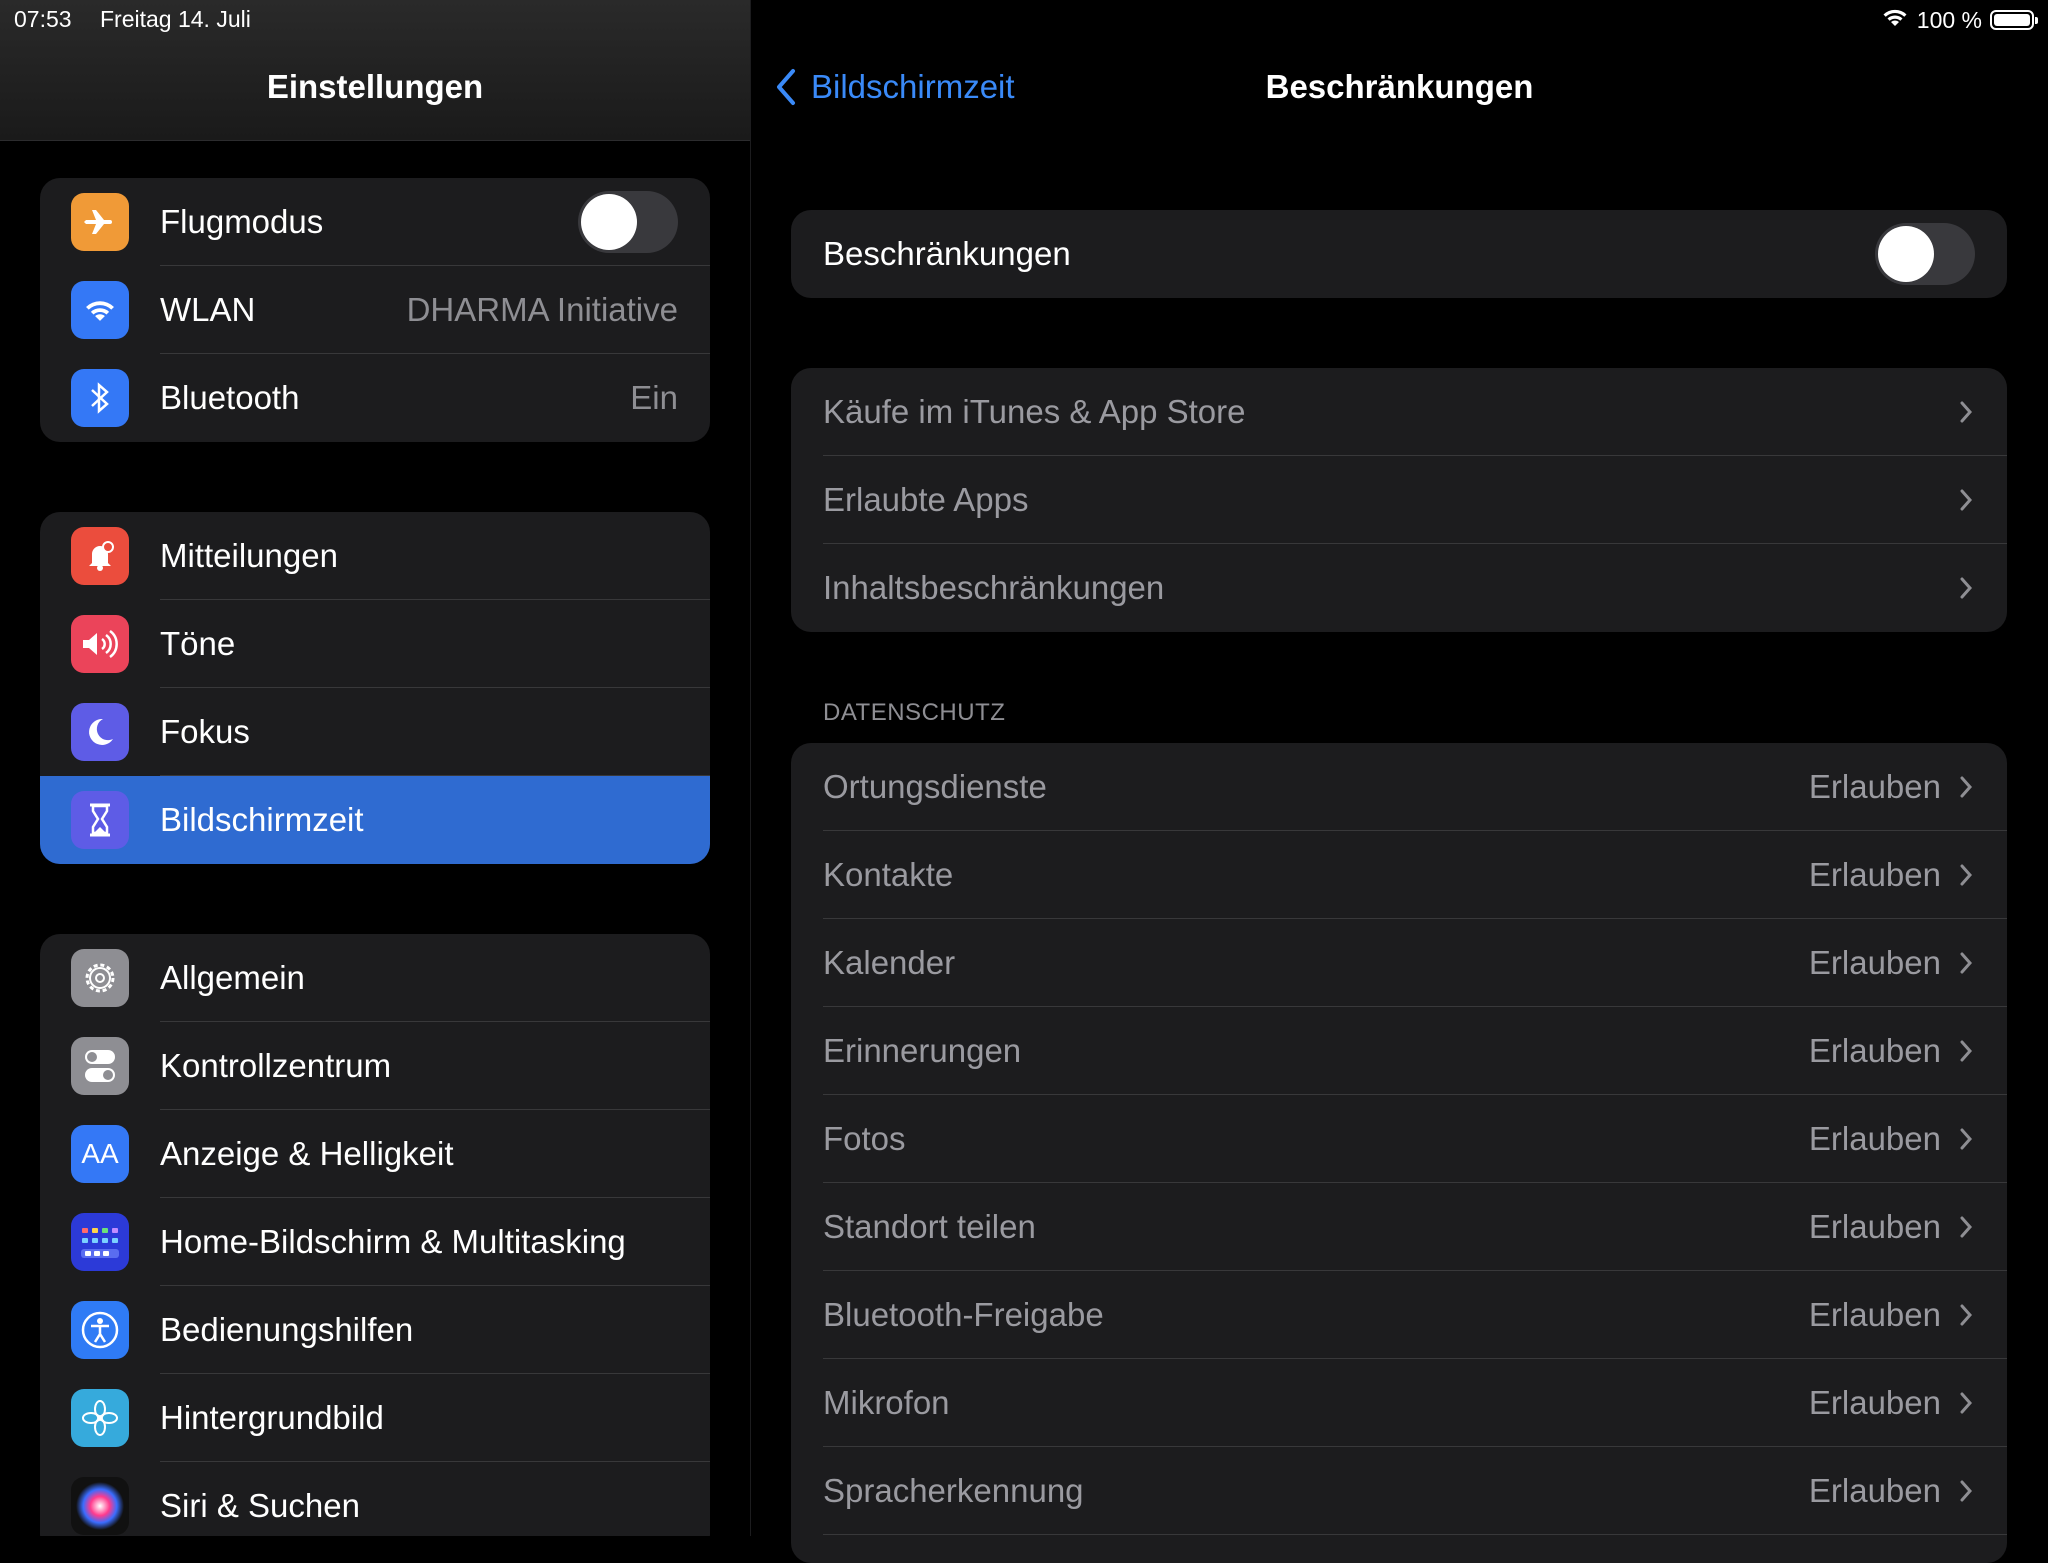  What do you see at coordinates (375, 86) in the screenshot?
I see `sidebar-title: Einstellungen` at bounding box center [375, 86].